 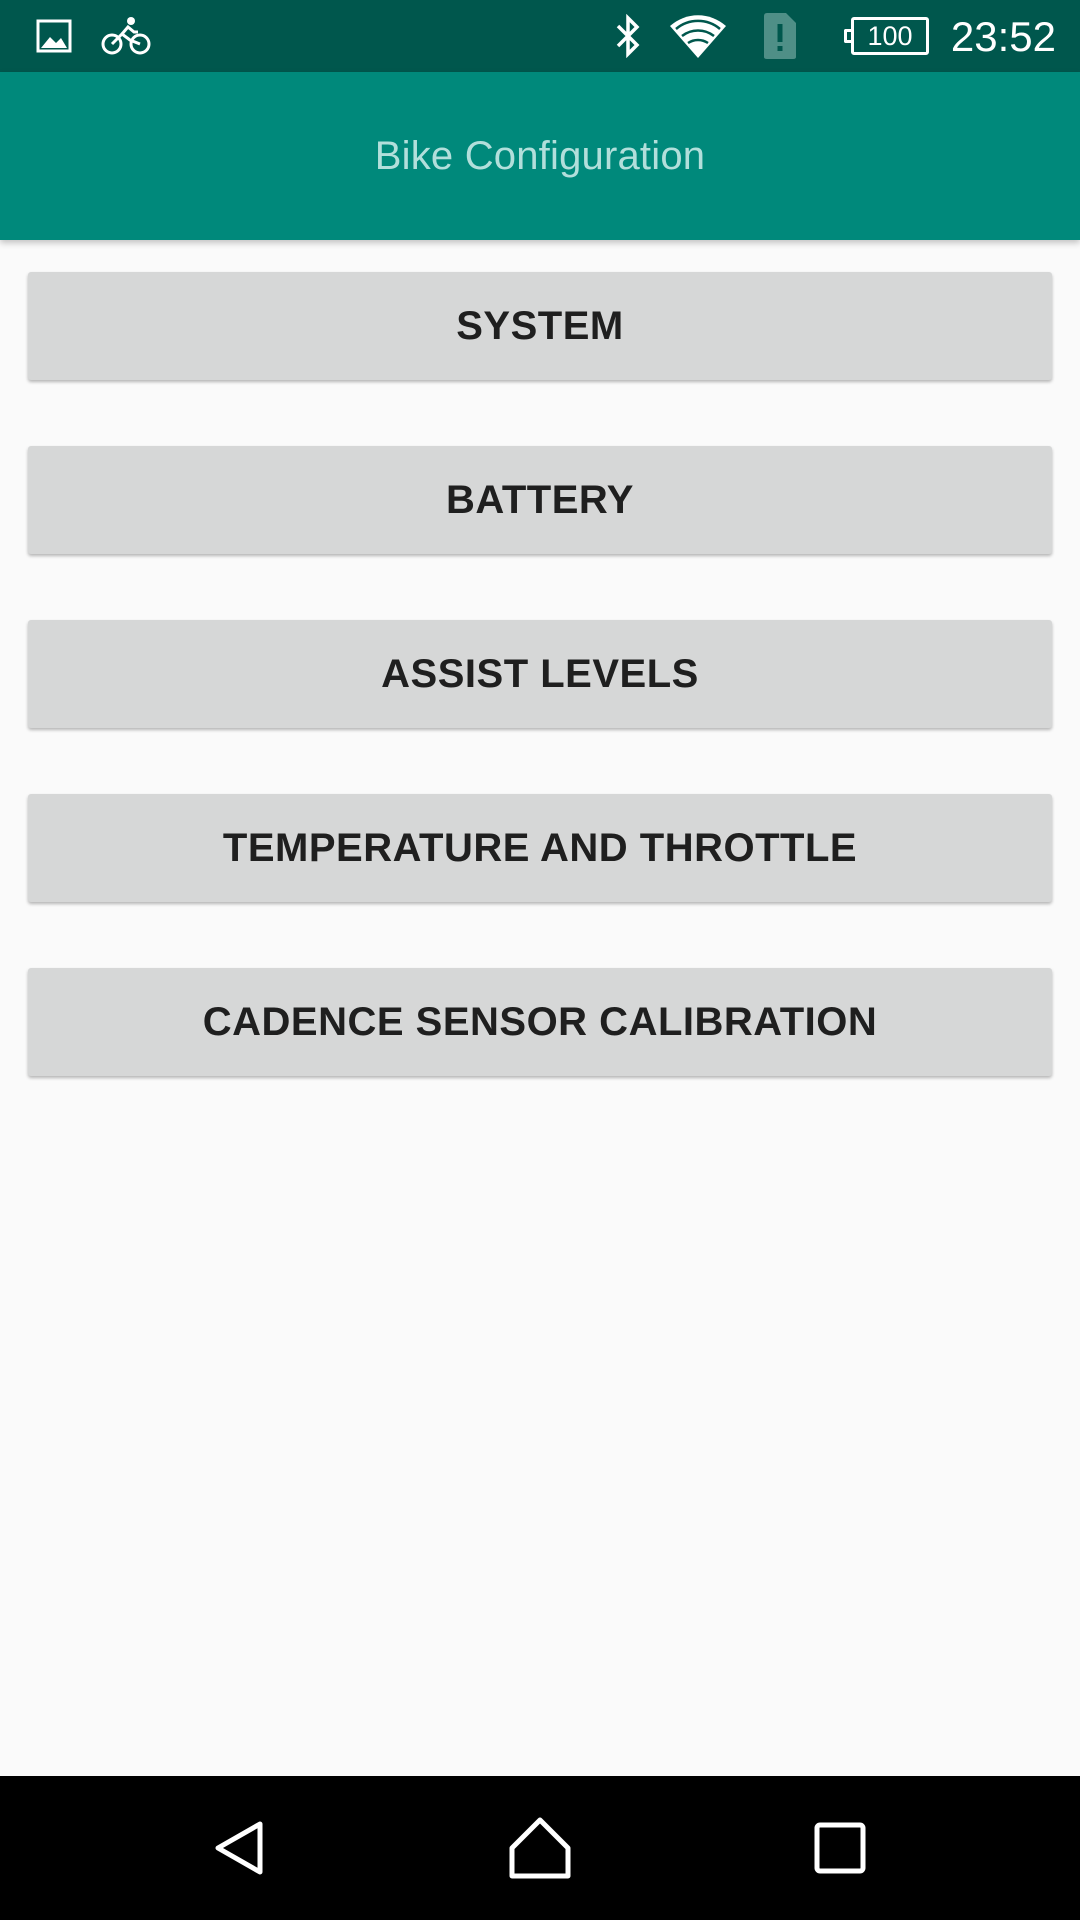 I want to click on page-title: Bike Configuration, so click(x=540, y=155).